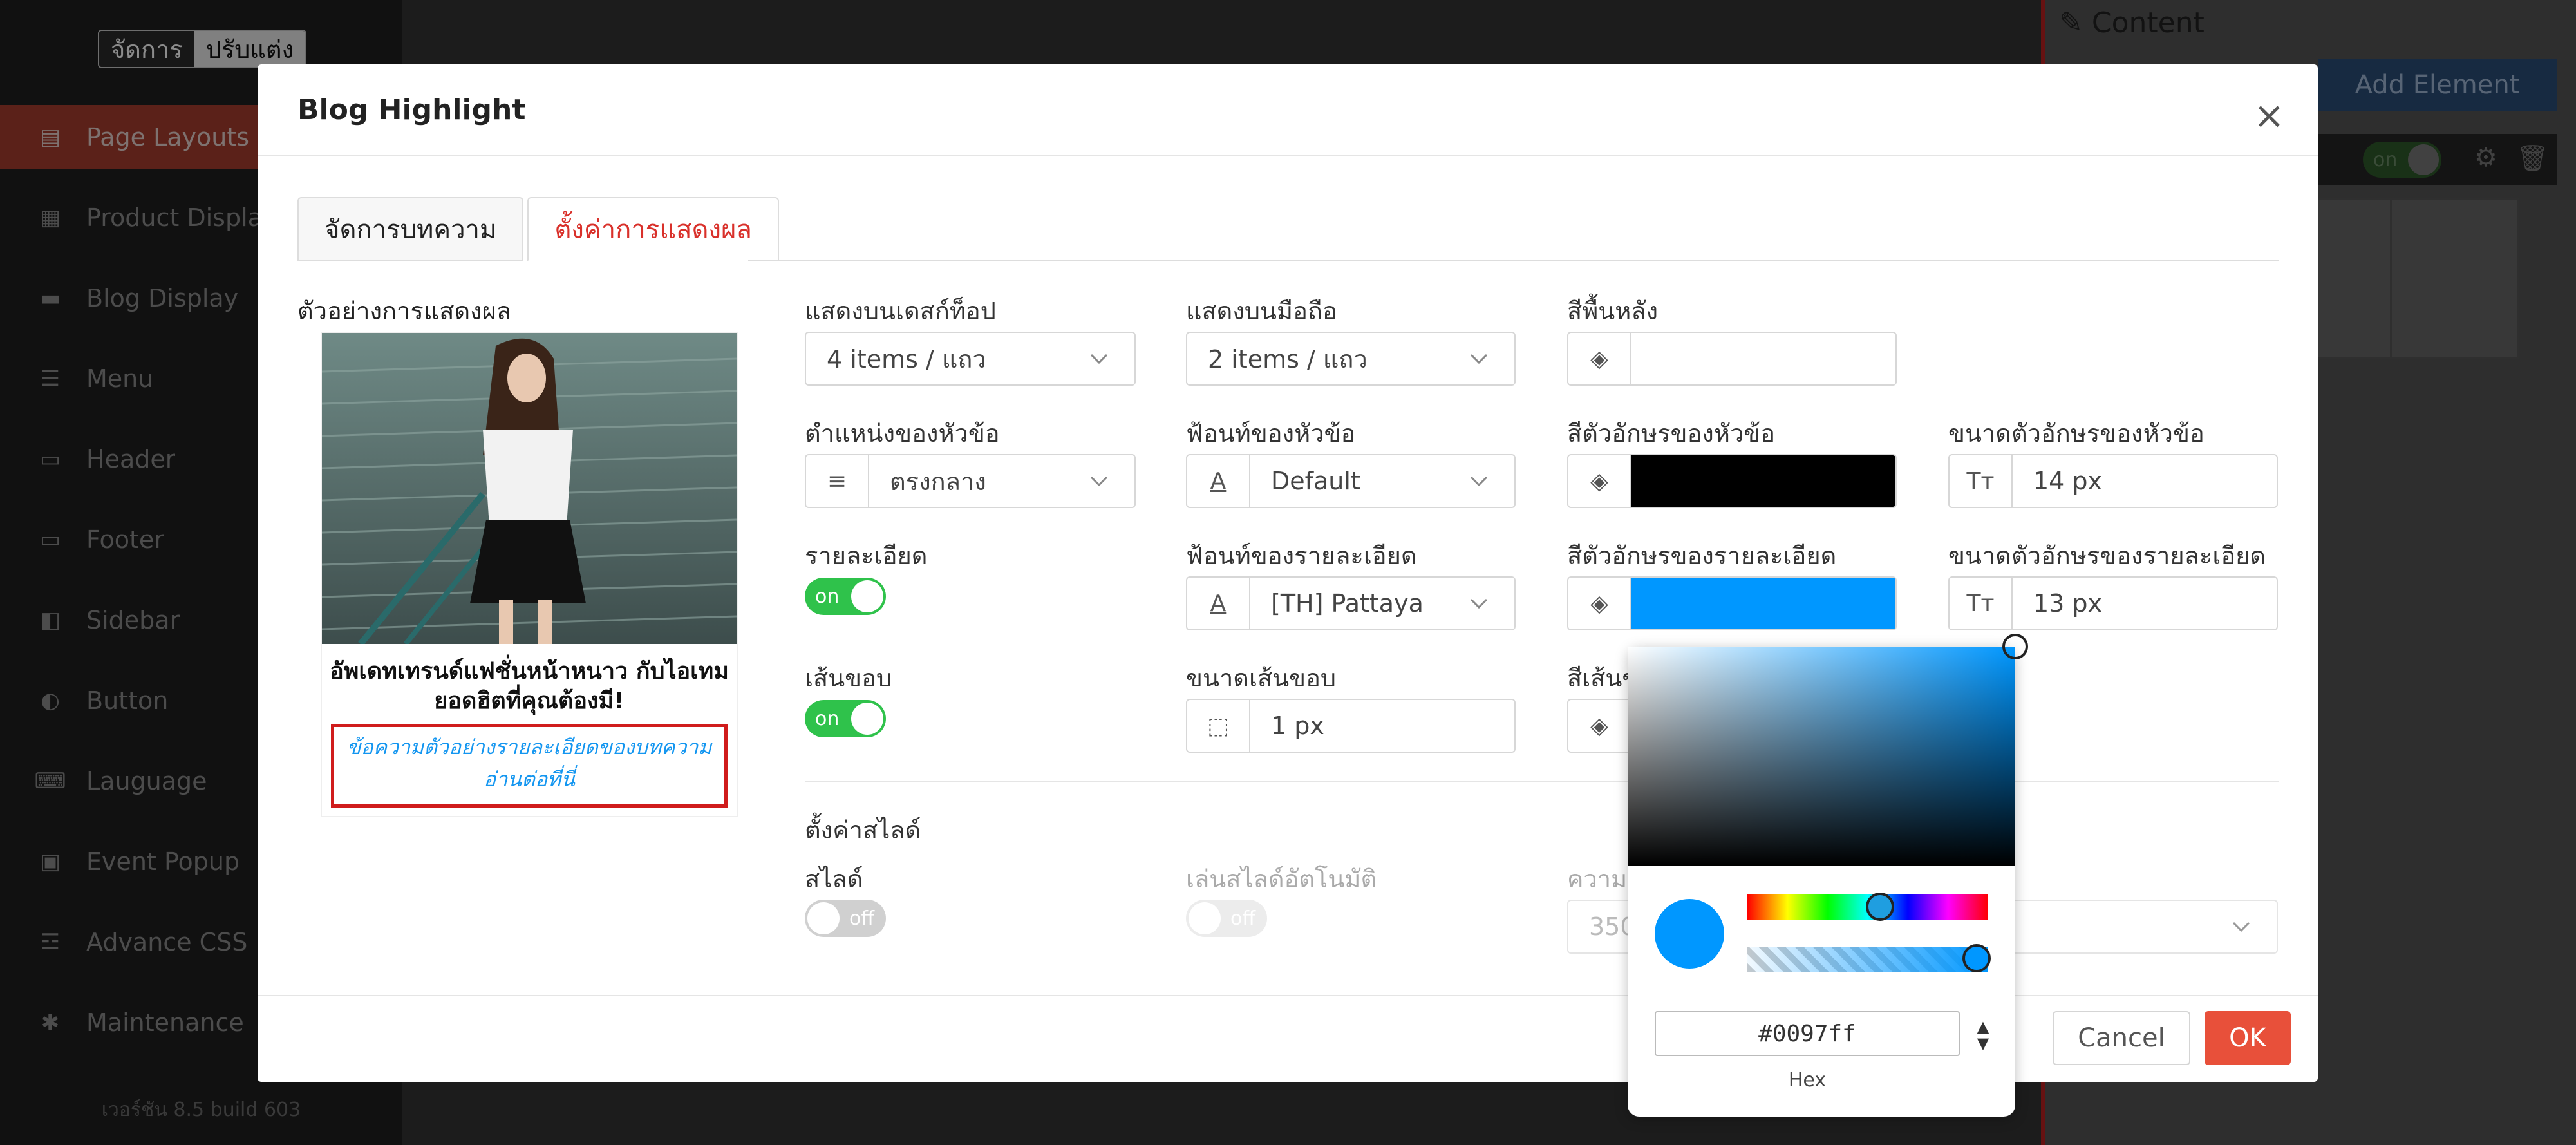 Image resolution: width=2576 pixels, height=1145 pixels. Describe the element at coordinates (1613, 311) in the screenshot. I see `bg-color-label: สีพื้นหลัง` at that location.